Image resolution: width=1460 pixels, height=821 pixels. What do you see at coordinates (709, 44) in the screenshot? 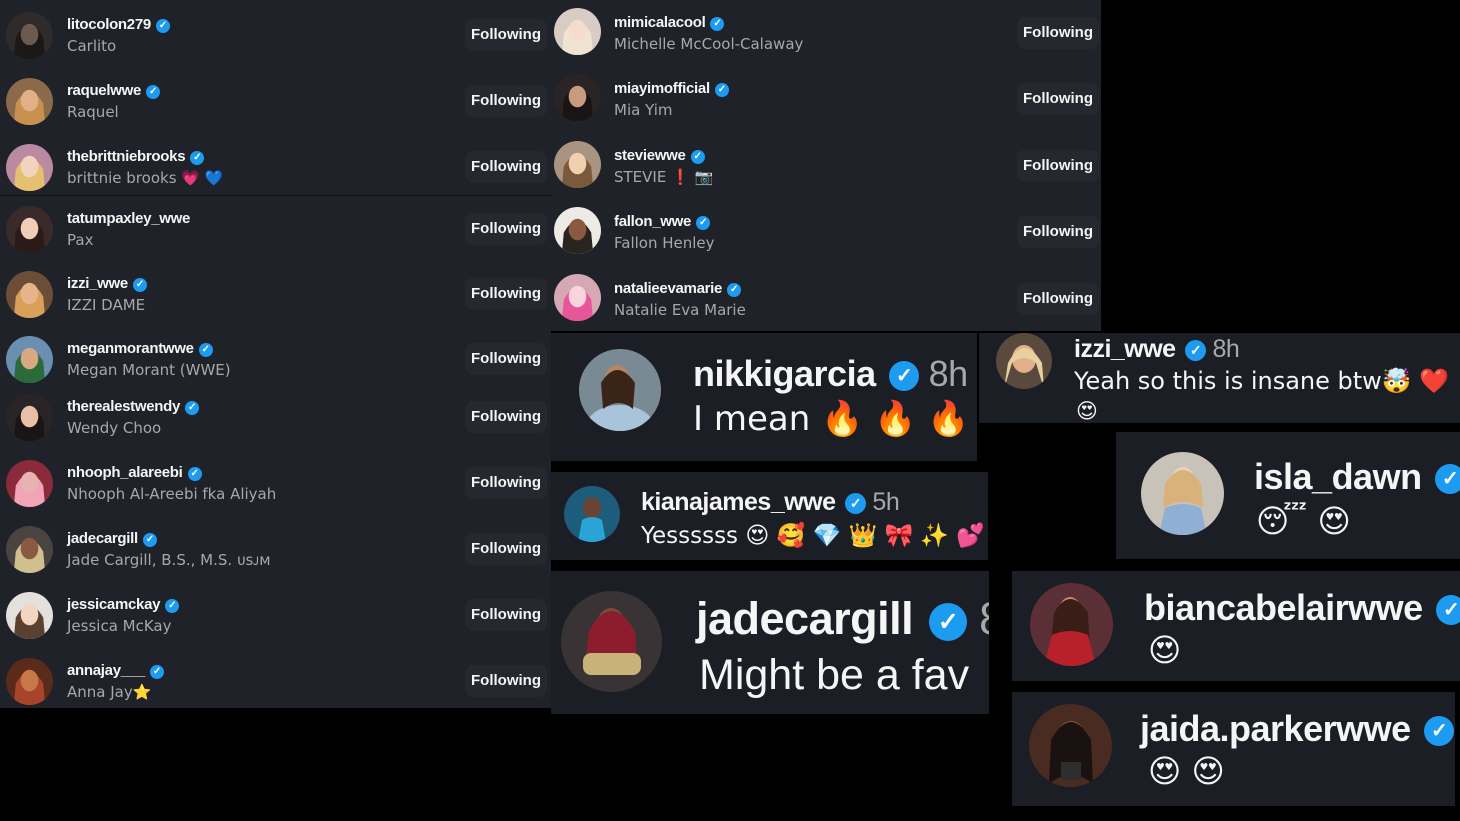
I see `display-name: Michelle McCool-Calaway` at bounding box center [709, 44].